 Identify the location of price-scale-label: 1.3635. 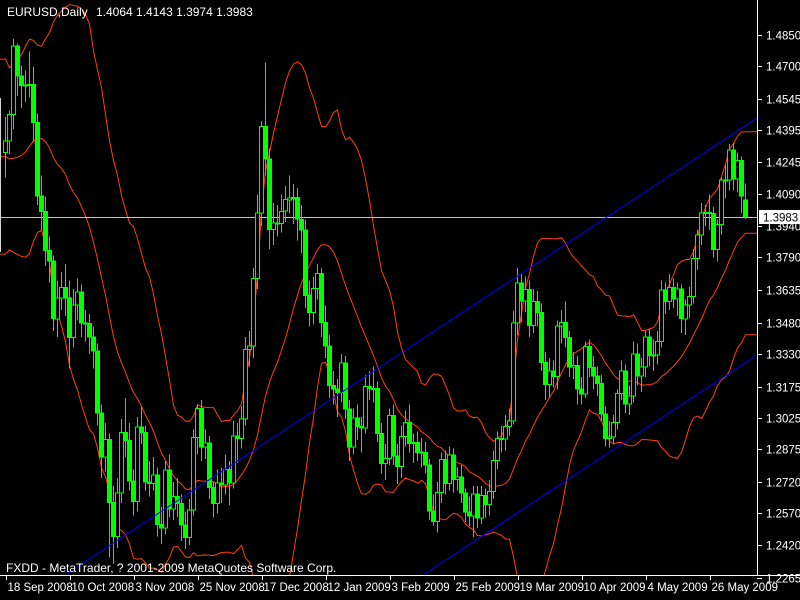
(783, 292).